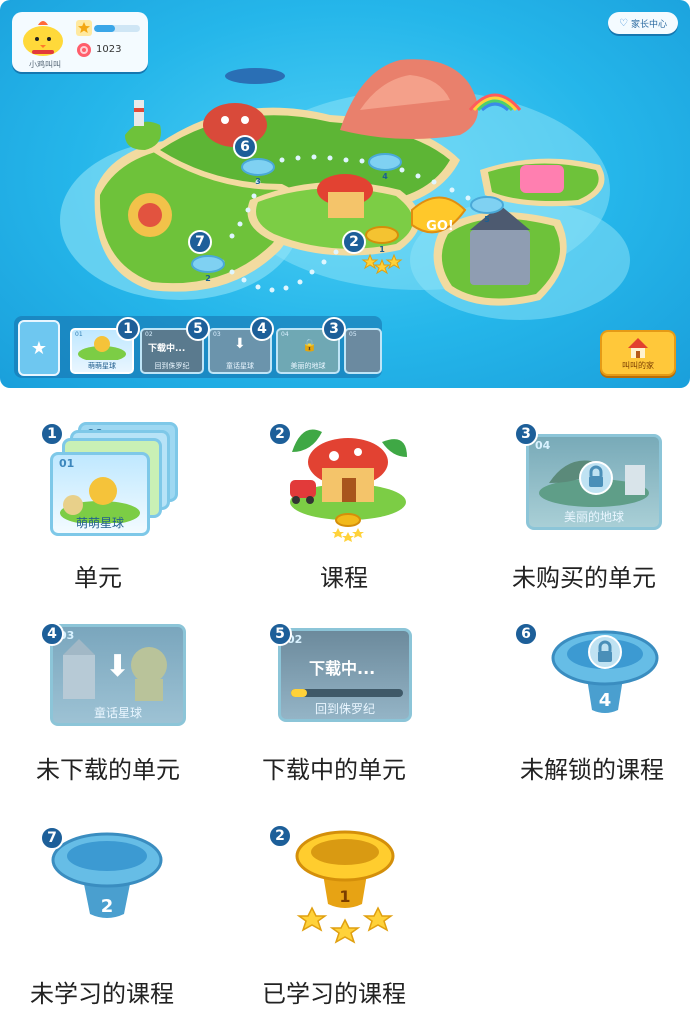 The width and height of the screenshot is (690, 1010). Describe the element at coordinates (348, 485) in the screenshot. I see `course-house-icon` at that location.